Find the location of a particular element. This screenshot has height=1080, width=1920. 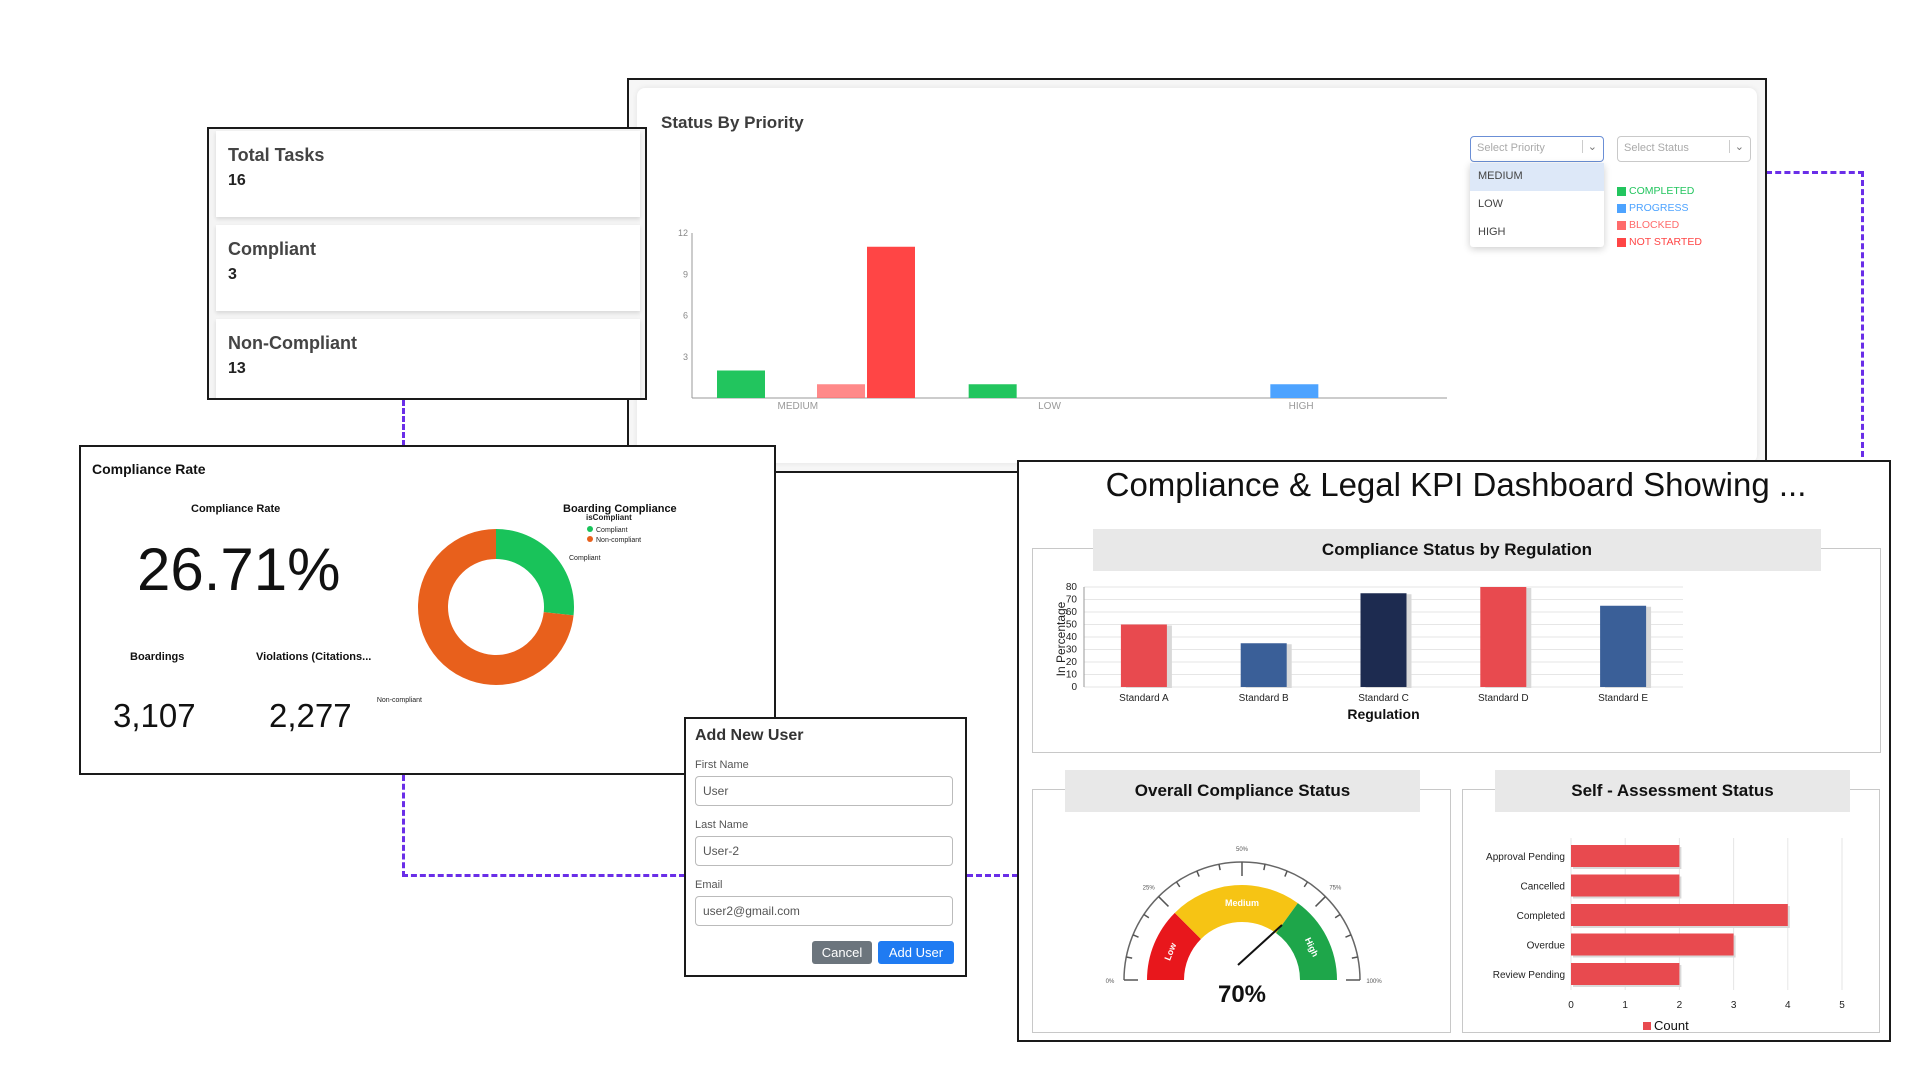

bar-standard-b is located at coordinates (1263, 665).